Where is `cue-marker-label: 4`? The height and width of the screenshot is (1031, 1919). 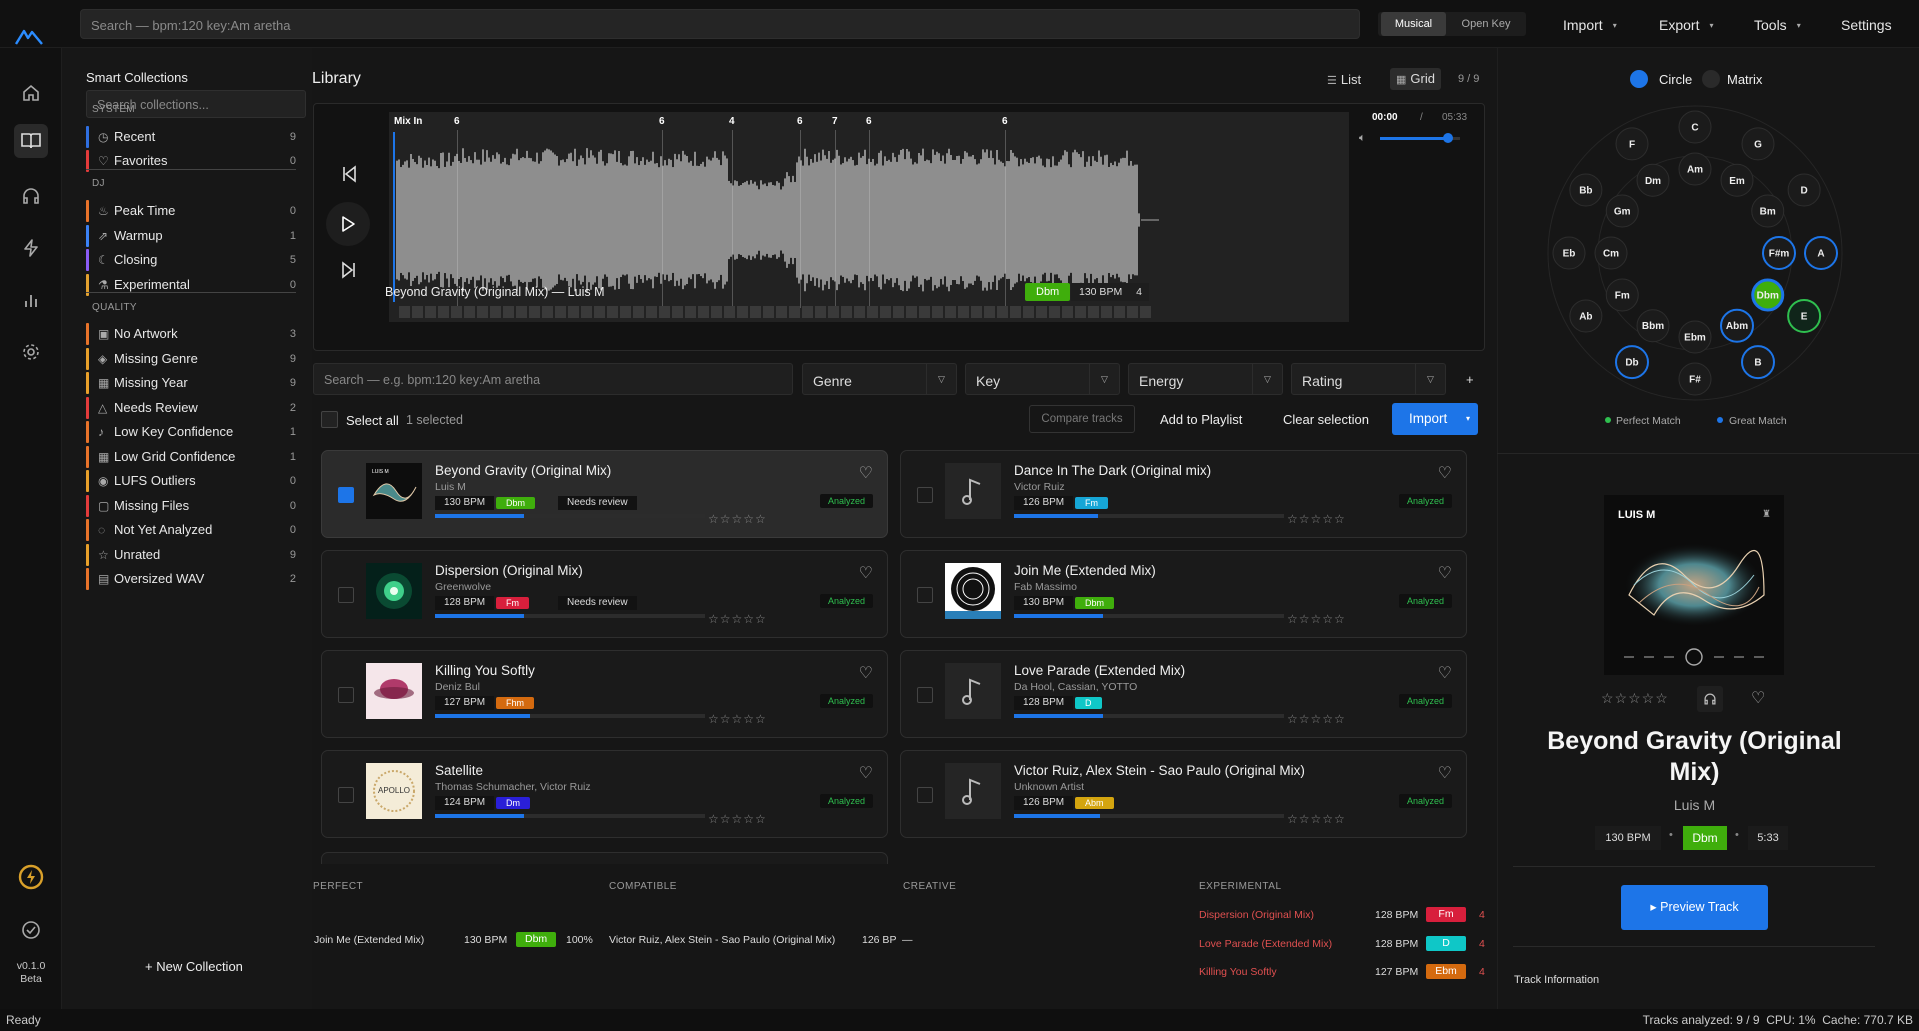 cue-marker-label: 4 is located at coordinates (732, 121).